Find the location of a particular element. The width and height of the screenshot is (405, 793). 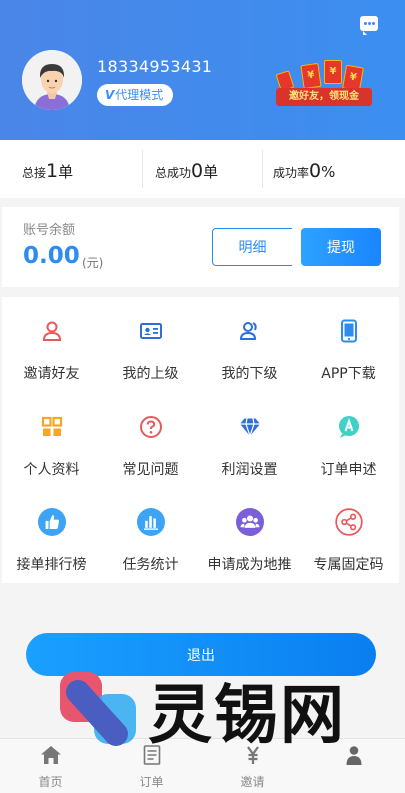

agent-mode-label: 代理模式 is located at coordinates (139, 95).